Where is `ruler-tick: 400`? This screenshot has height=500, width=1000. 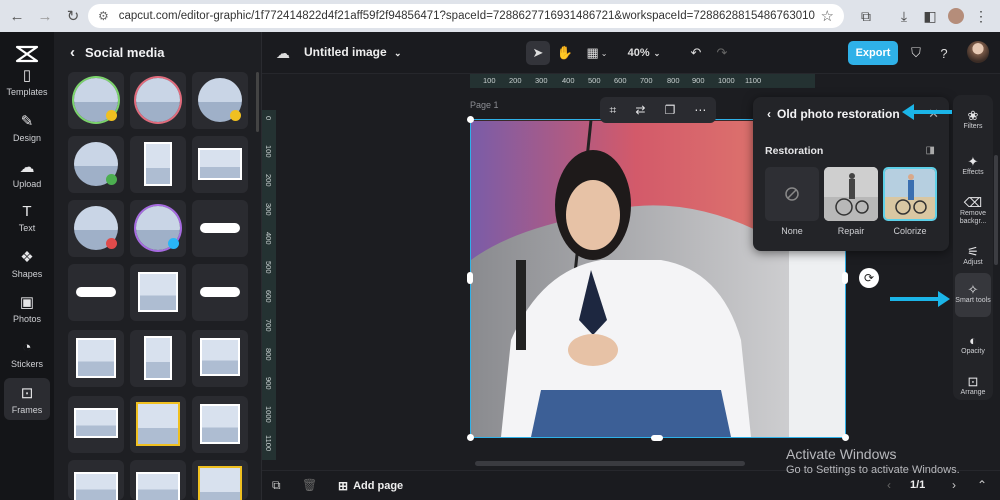 ruler-tick: 400 is located at coordinates (268, 238).